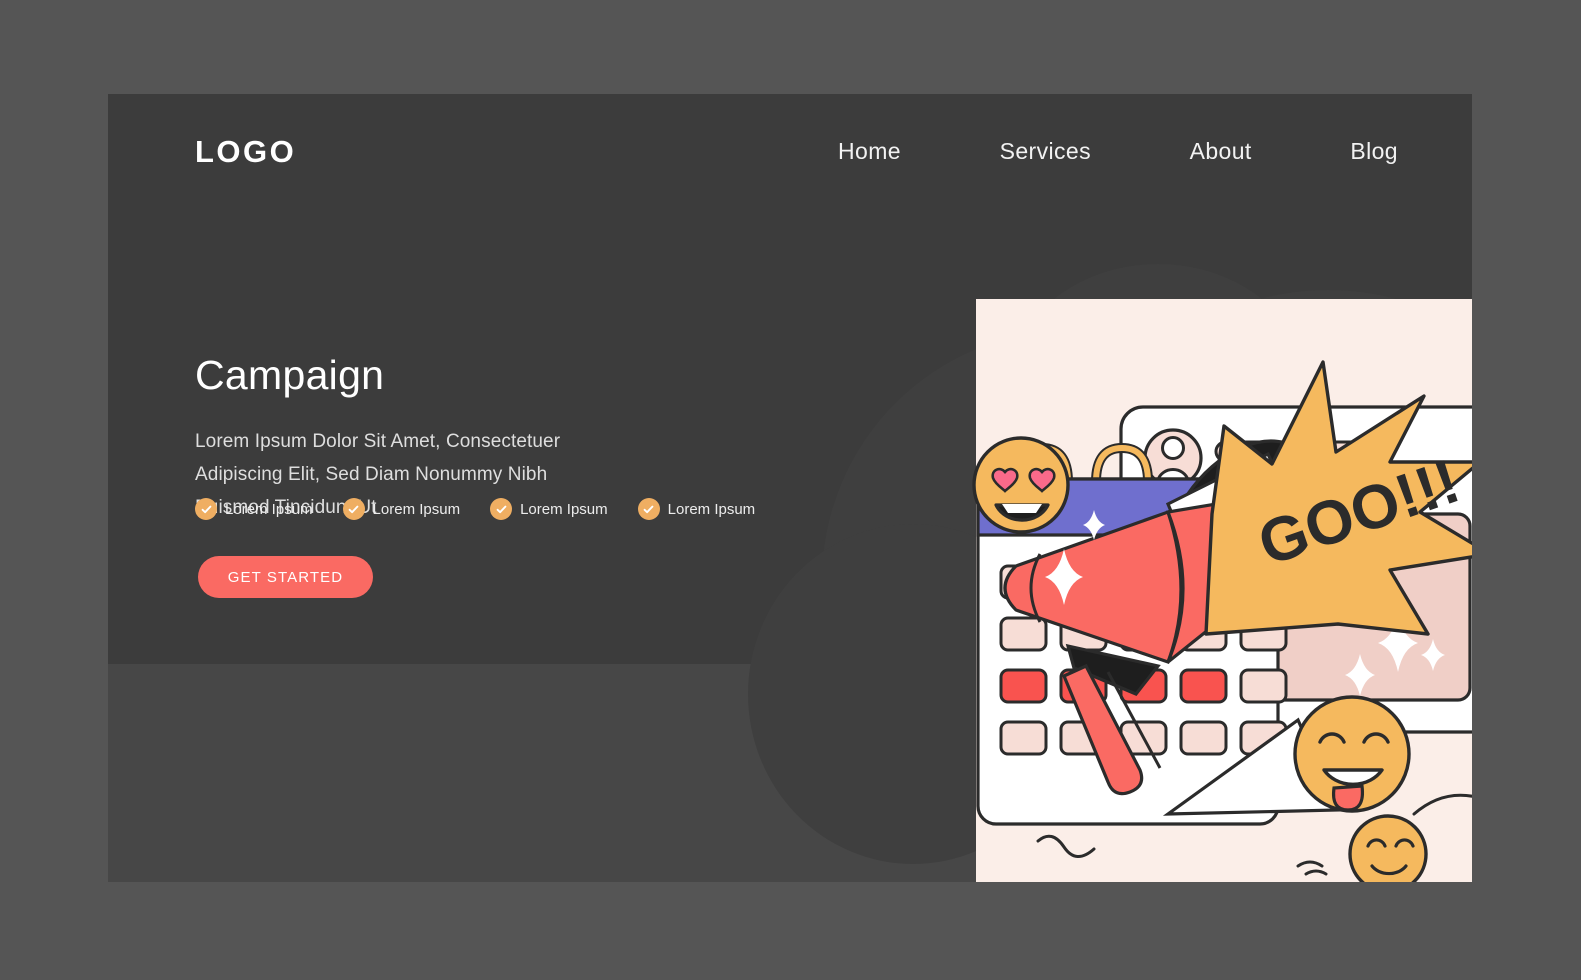  What do you see at coordinates (1352, 754) in the screenshot?
I see `emoji-tongue-out` at bounding box center [1352, 754].